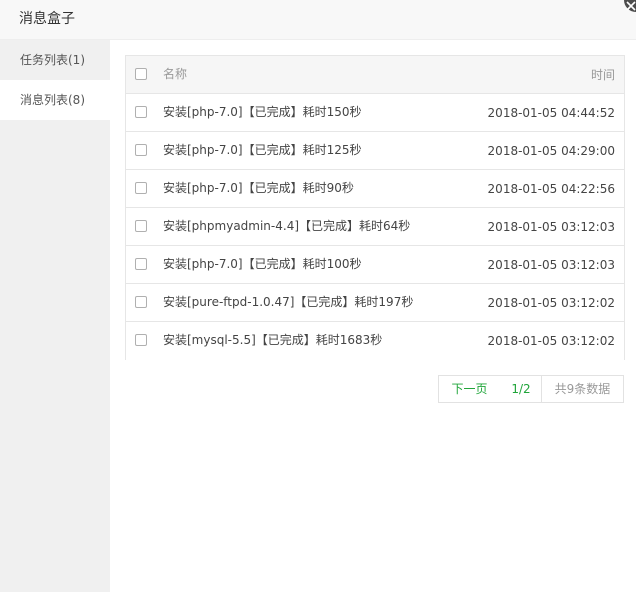 This screenshot has height=592, width=636. I want to click on column-header-name: 名称, so click(175, 74).